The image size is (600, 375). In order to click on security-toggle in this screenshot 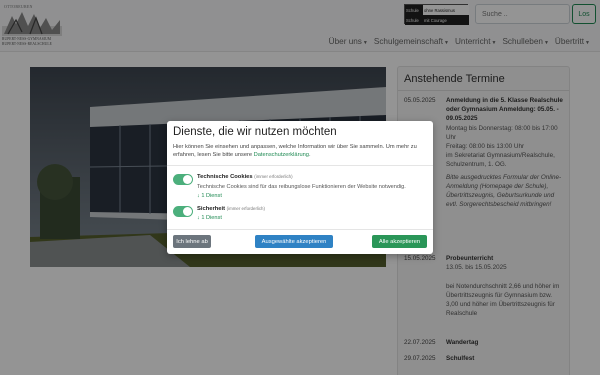, I will do `click(183, 211)`.